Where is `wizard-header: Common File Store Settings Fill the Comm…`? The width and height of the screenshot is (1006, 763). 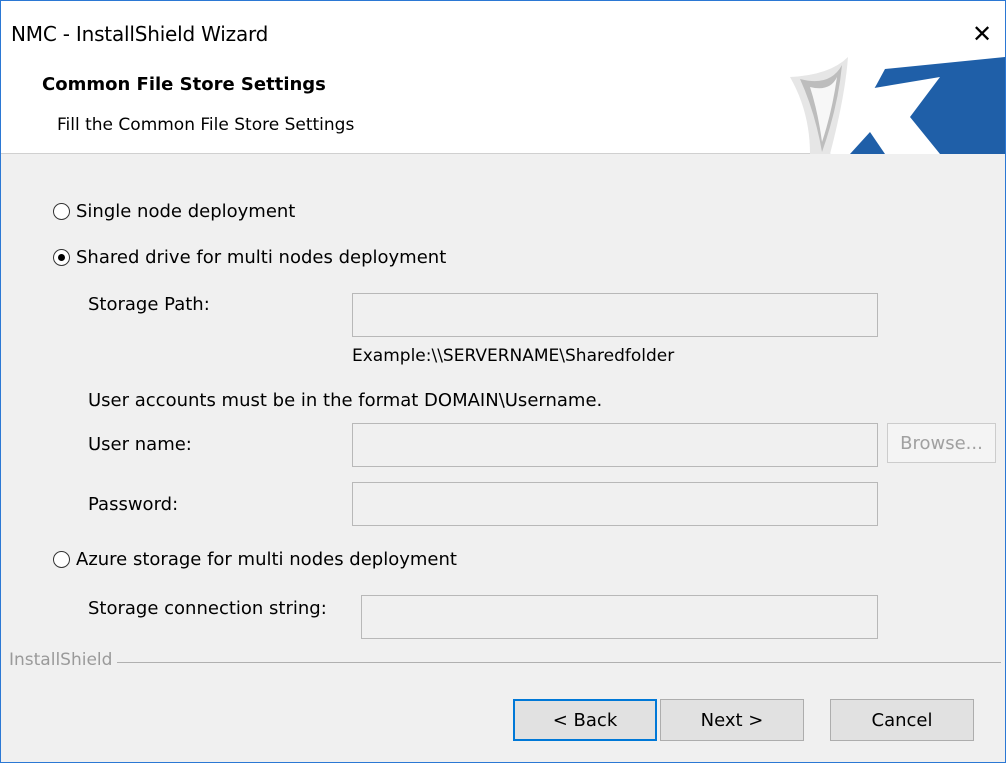 wizard-header: Common File Store Settings Fill the Comm… is located at coordinates (503, 105).